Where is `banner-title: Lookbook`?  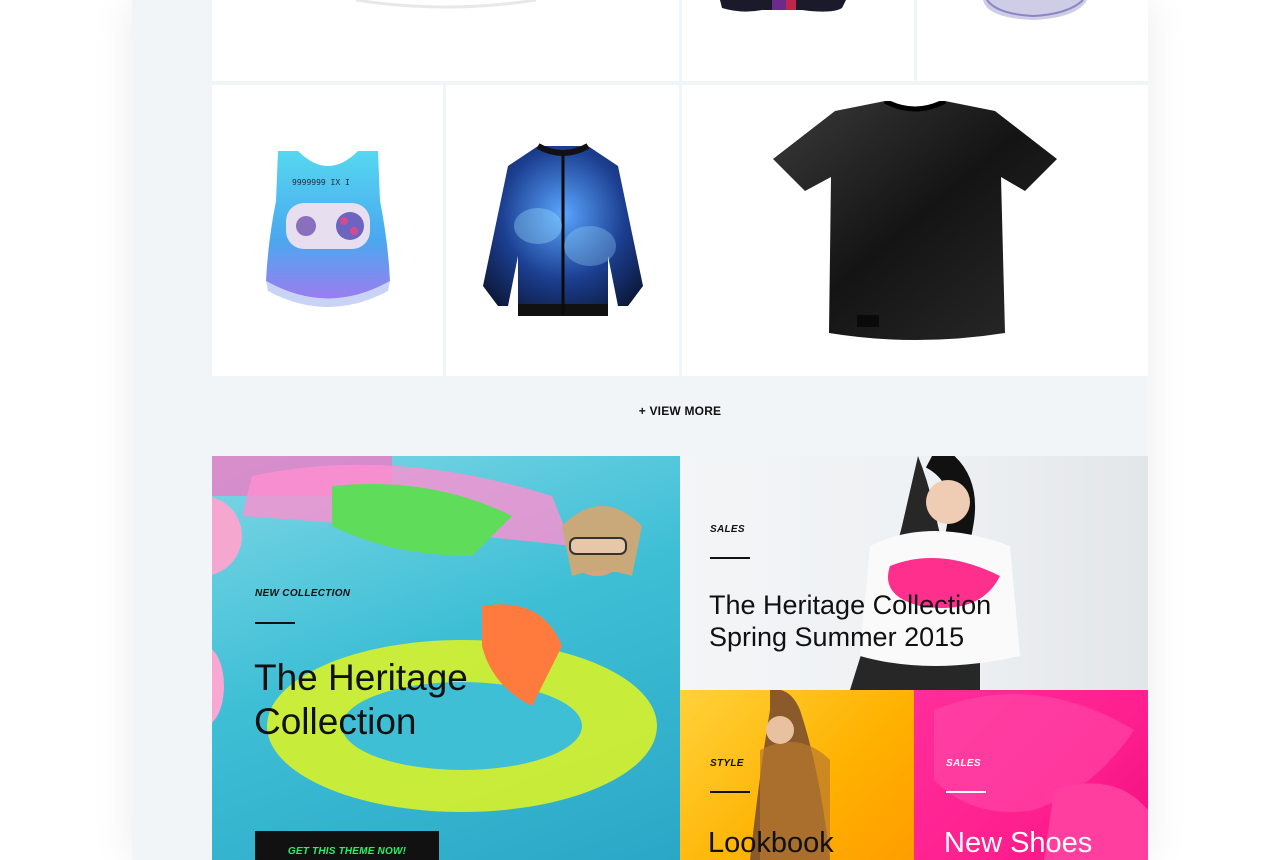
banner-title: Lookbook is located at coordinates (771, 843).